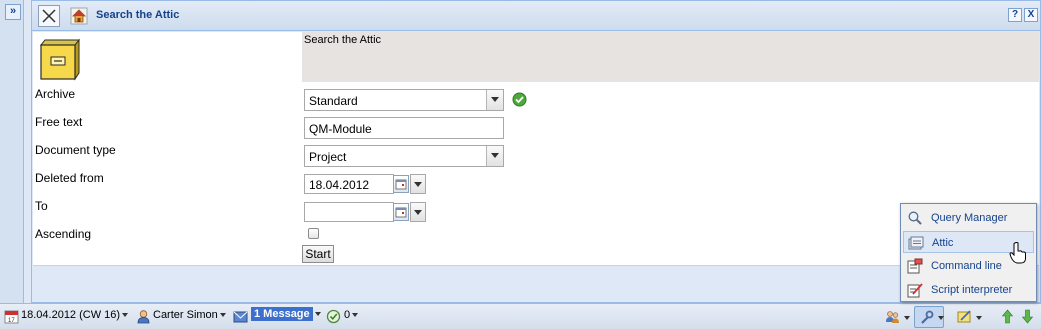  I want to click on script-icon, so click(915, 290).